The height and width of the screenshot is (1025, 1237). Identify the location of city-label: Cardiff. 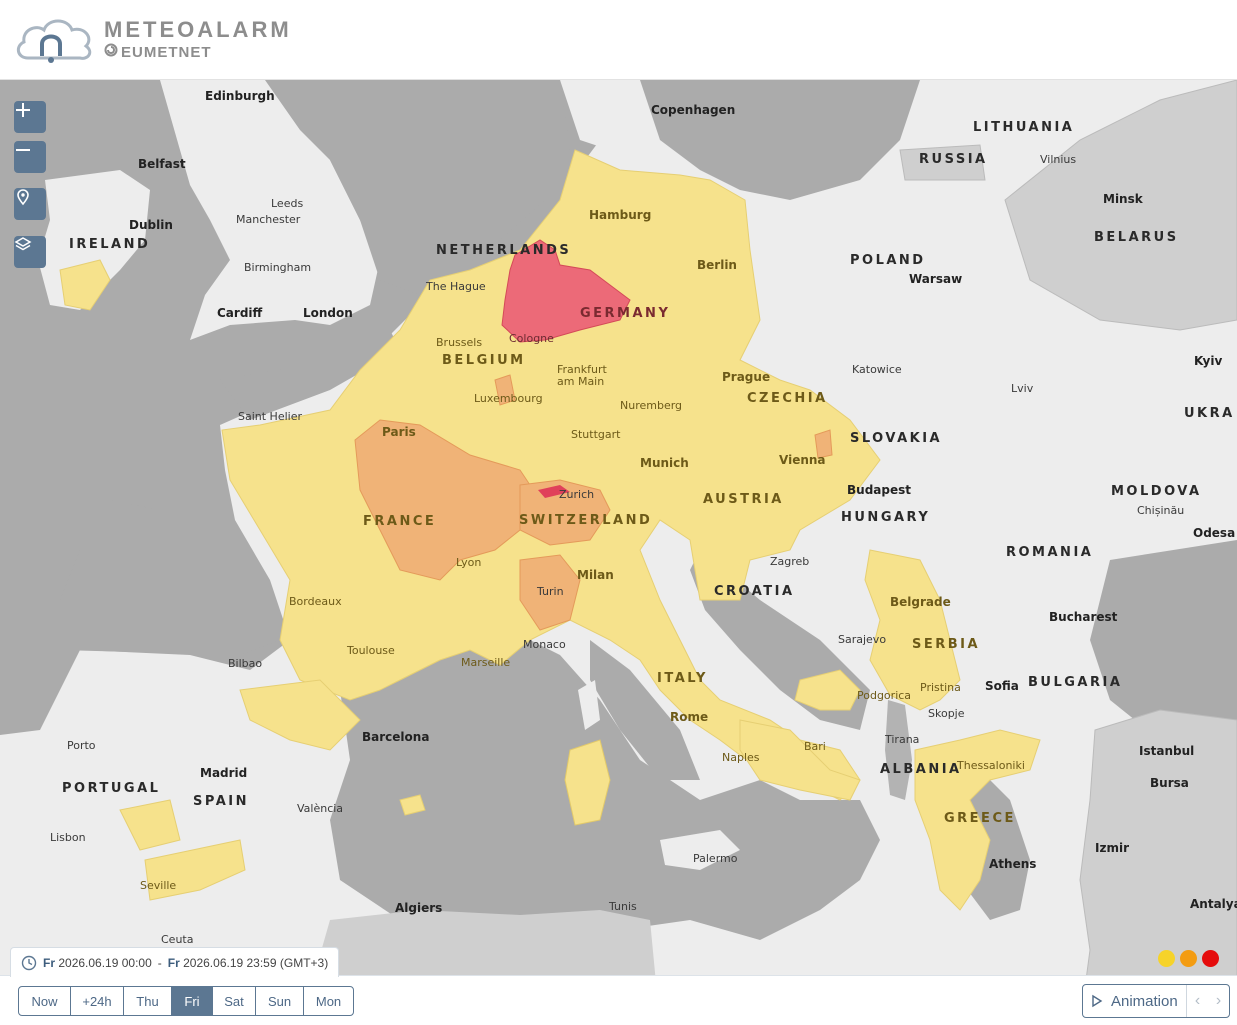
(240, 313).